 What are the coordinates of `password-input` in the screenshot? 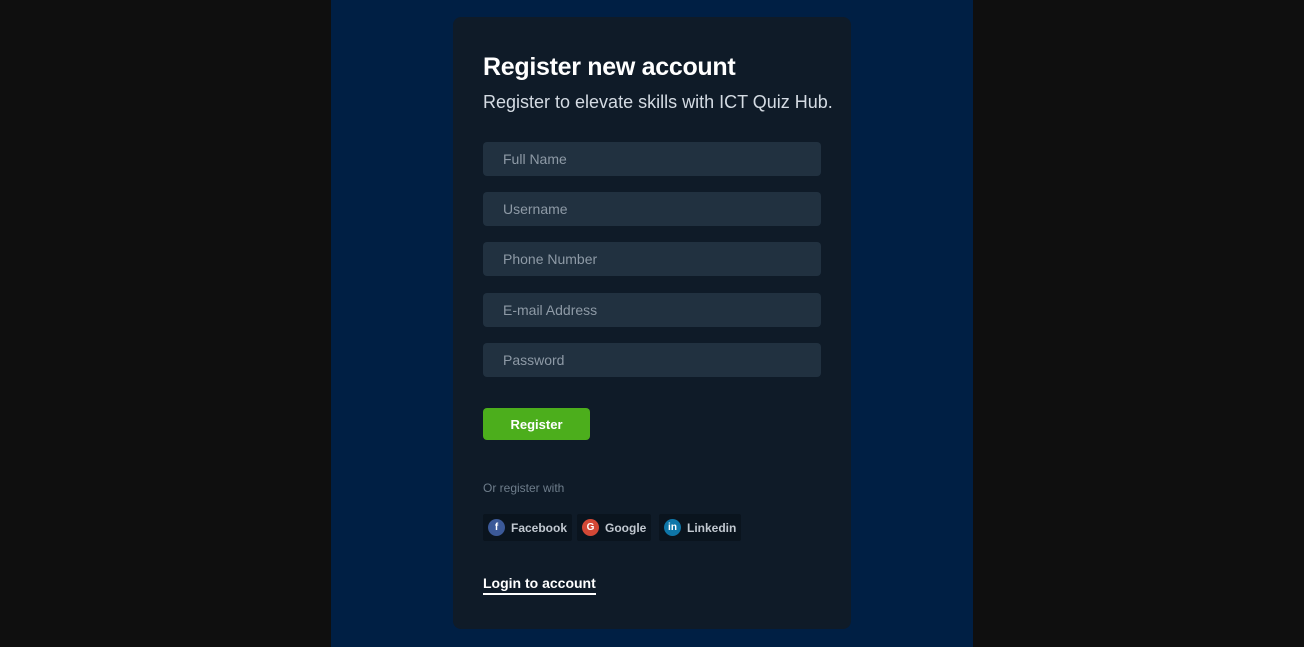 It's located at (652, 360).